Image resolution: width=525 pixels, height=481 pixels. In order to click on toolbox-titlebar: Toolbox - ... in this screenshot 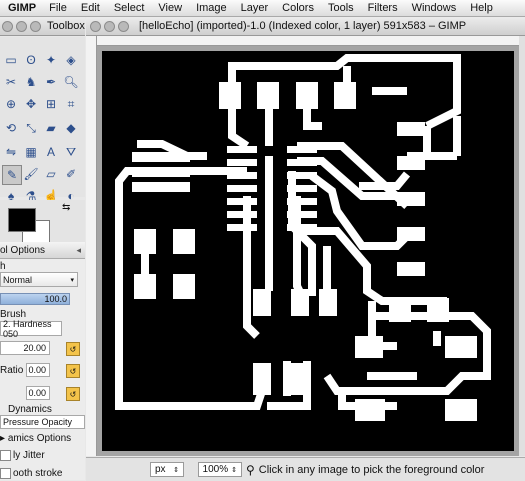, I will do `click(52, 26)`.